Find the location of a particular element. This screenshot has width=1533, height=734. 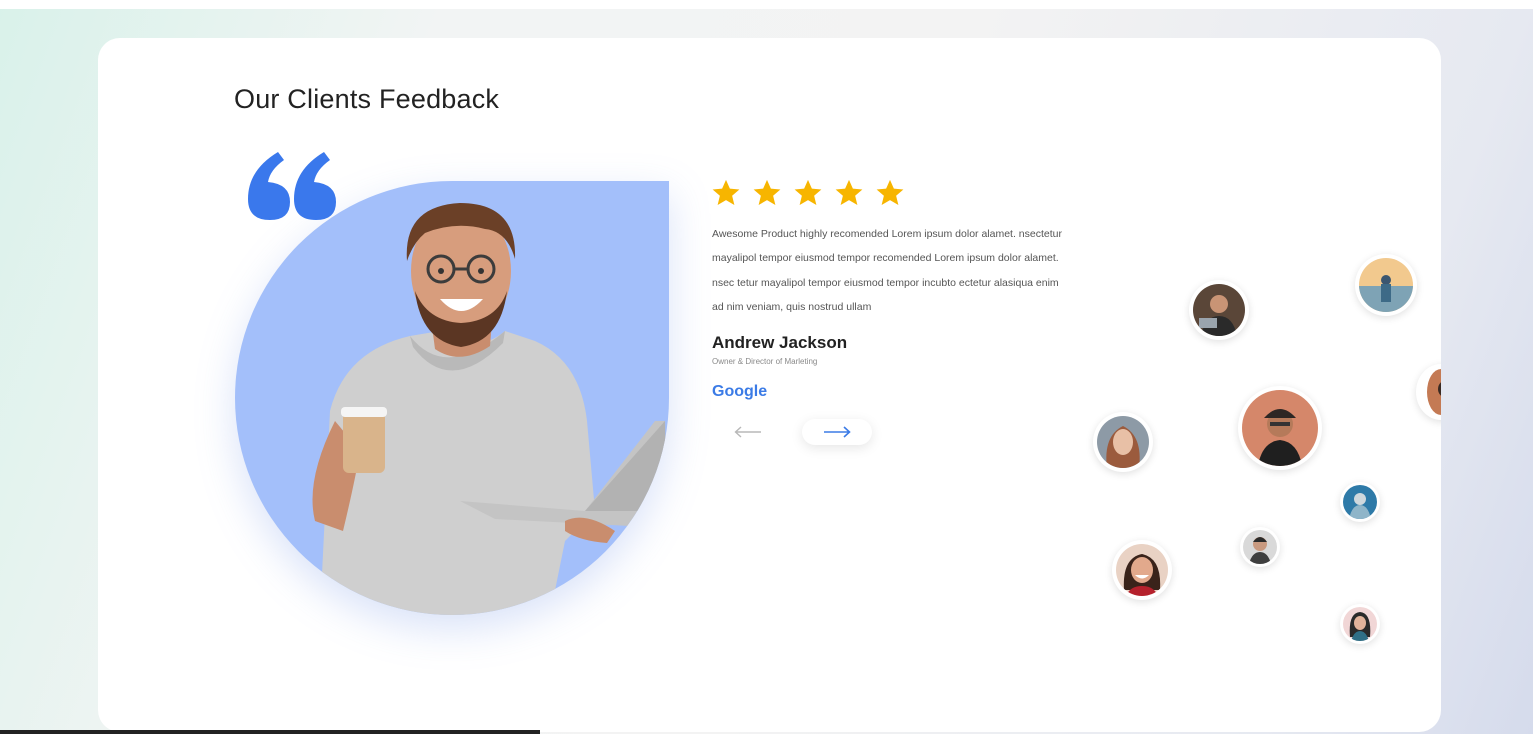

prev-button is located at coordinates (748, 432).